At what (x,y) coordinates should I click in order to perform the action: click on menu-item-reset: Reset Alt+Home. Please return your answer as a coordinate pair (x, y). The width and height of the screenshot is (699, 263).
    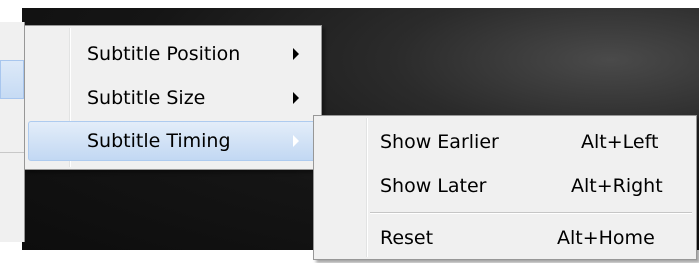
    Looking at the image, I should click on (504, 238).